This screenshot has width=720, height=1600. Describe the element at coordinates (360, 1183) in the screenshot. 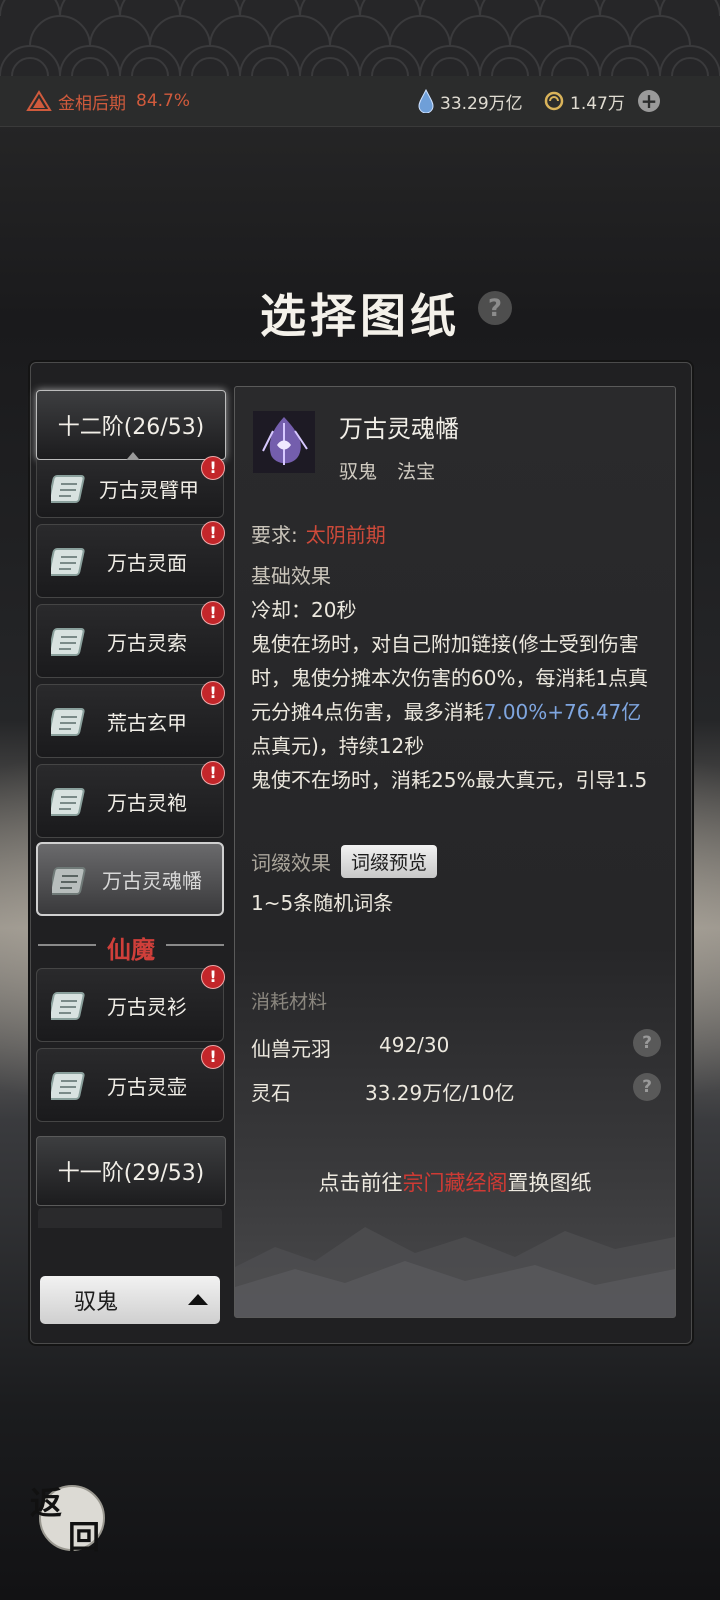

I see `goto-prefix: 点击前往` at that location.